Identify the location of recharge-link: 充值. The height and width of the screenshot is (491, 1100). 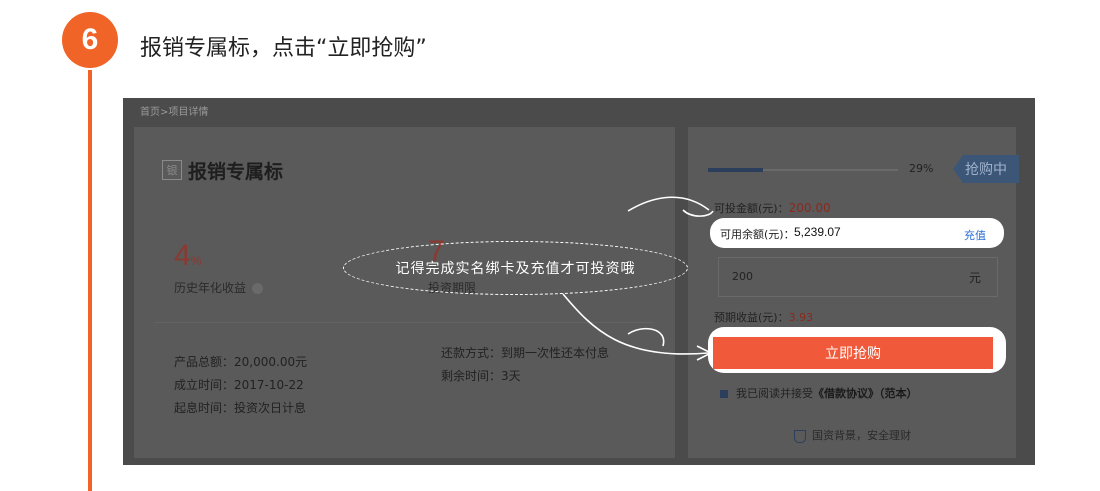
(975, 235).